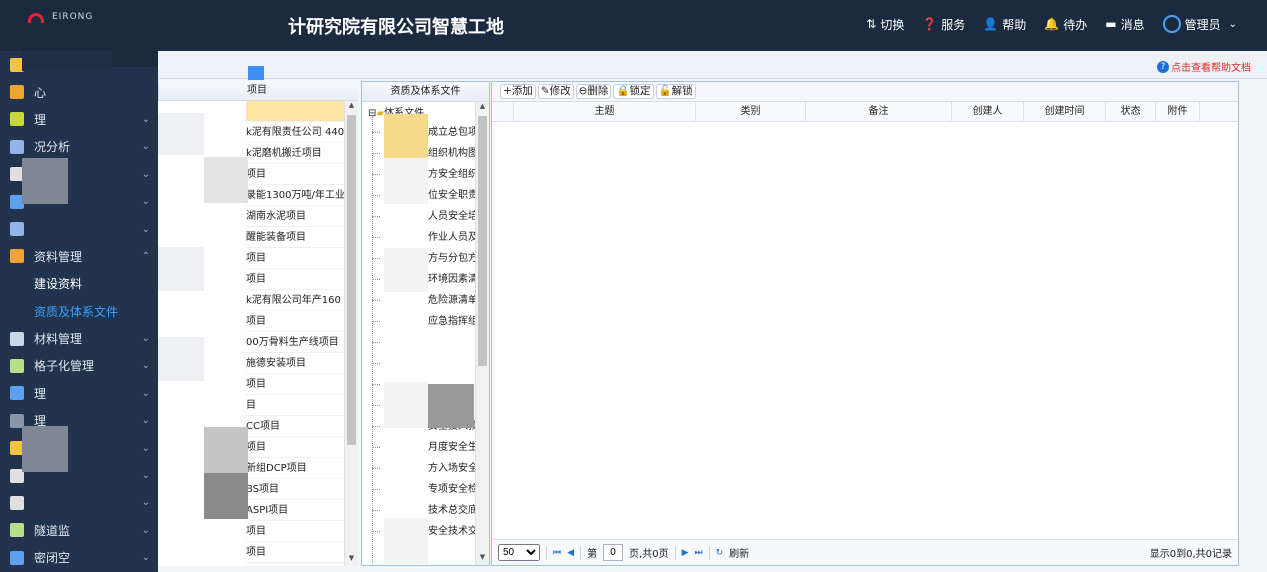 This screenshot has width=1267, height=572. What do you see at coordinates (699, 553) in the screenshot?
I see `last-page-icon: ⏭` at bounding box center [699, 553].